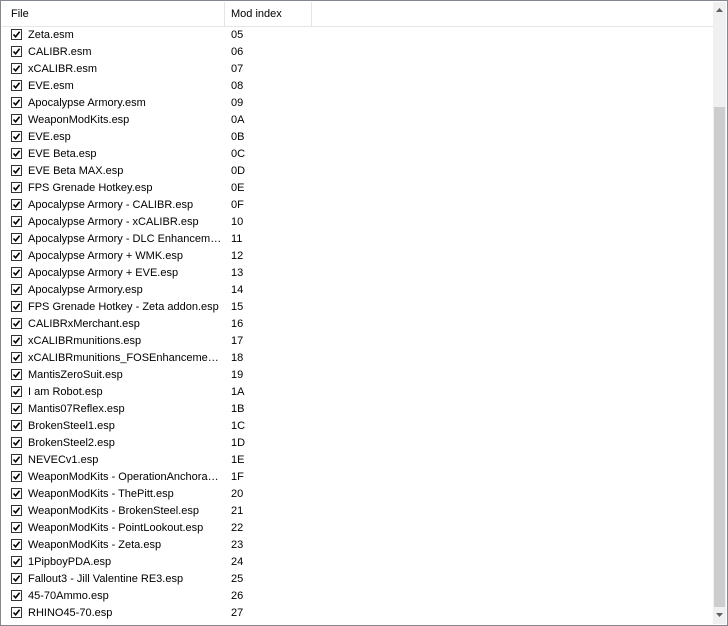 Image resolution: width=728 pixels, height=626 pixels. Describe the element at coordinates (358, 307) in the screenshot. I see `mod-row: FPS Grenade Hotkey - Zeta addon.esp 15` at that location.